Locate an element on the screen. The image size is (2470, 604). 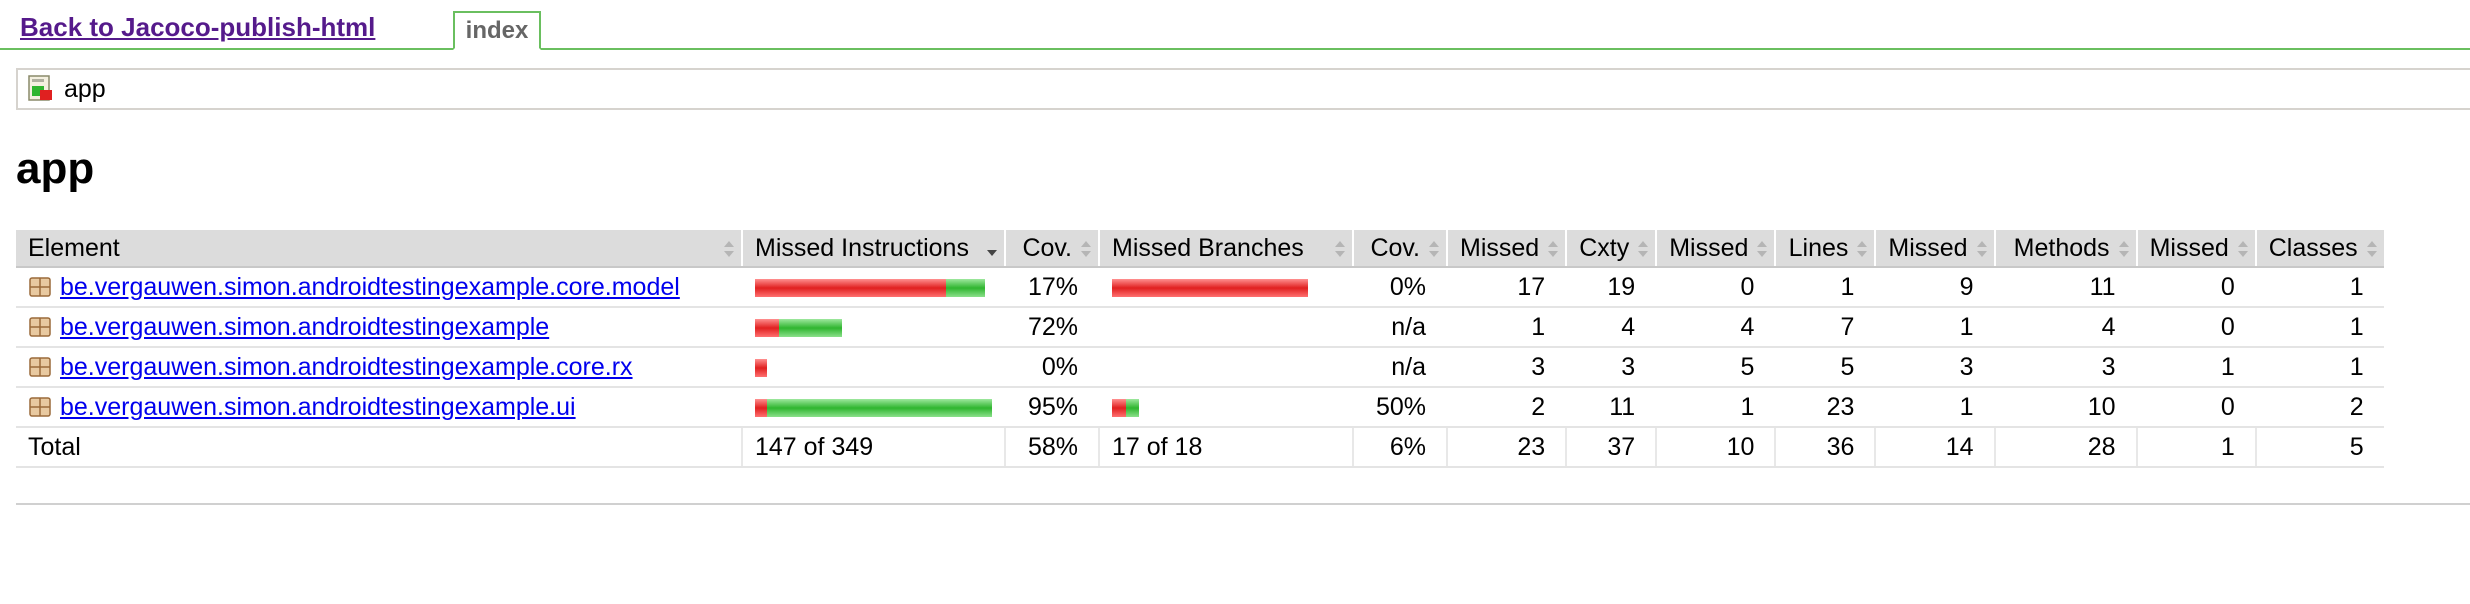
package-link: be.vergauwen.simon.androidtestingexample is located at coordinates (304, 327).